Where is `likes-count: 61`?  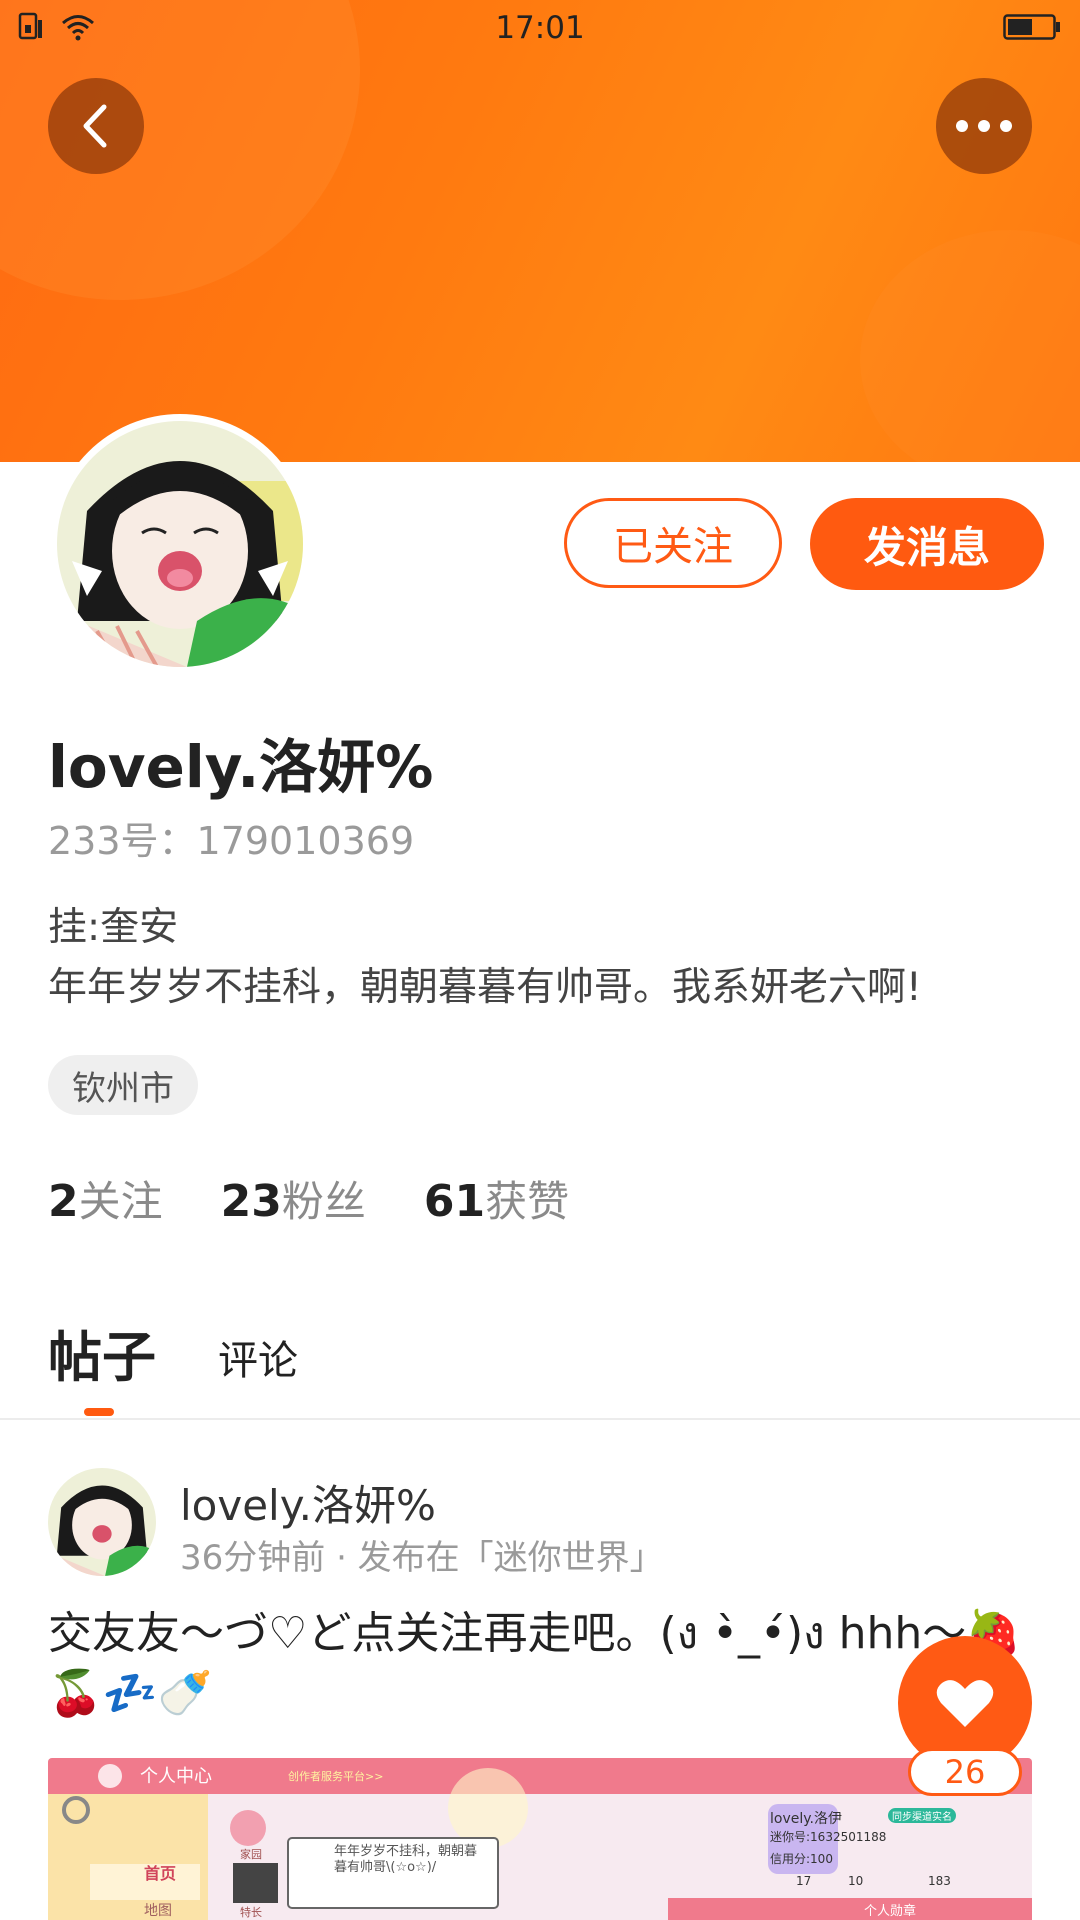 likes-count: 61 is located at coordinates (454, 1201).